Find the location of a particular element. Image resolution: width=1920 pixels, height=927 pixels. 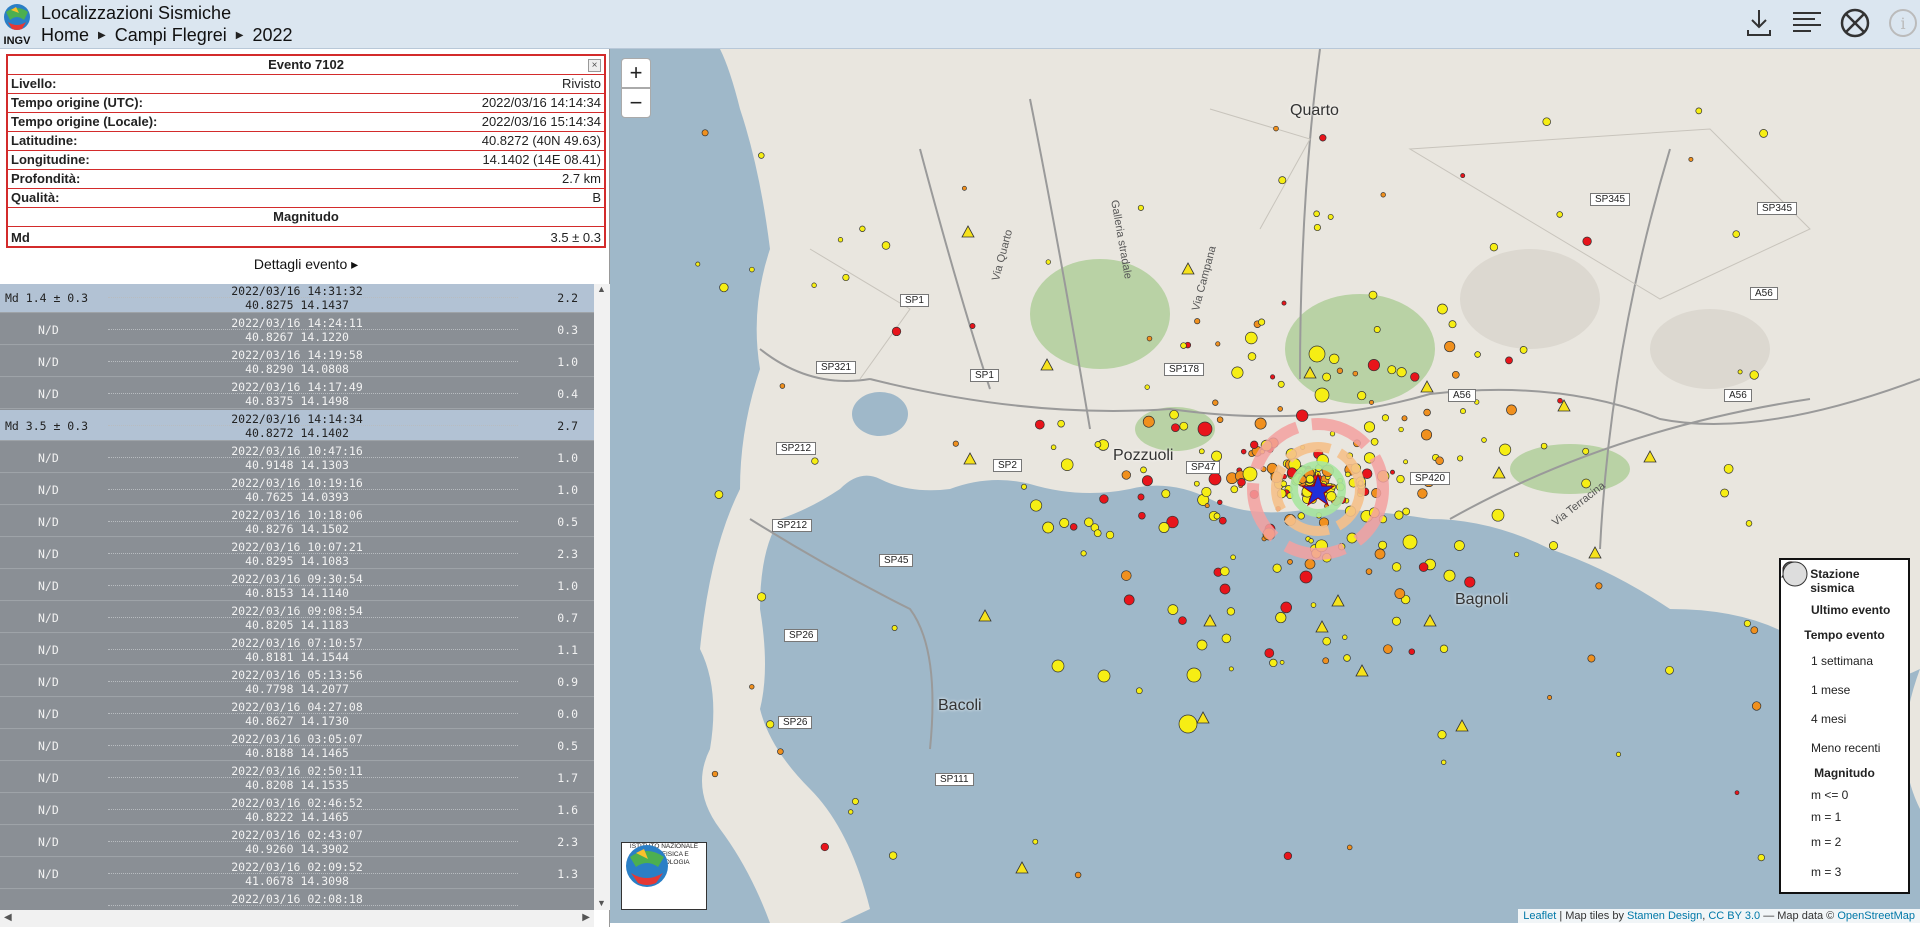

station-marker is located at coordinates (1430, 620).